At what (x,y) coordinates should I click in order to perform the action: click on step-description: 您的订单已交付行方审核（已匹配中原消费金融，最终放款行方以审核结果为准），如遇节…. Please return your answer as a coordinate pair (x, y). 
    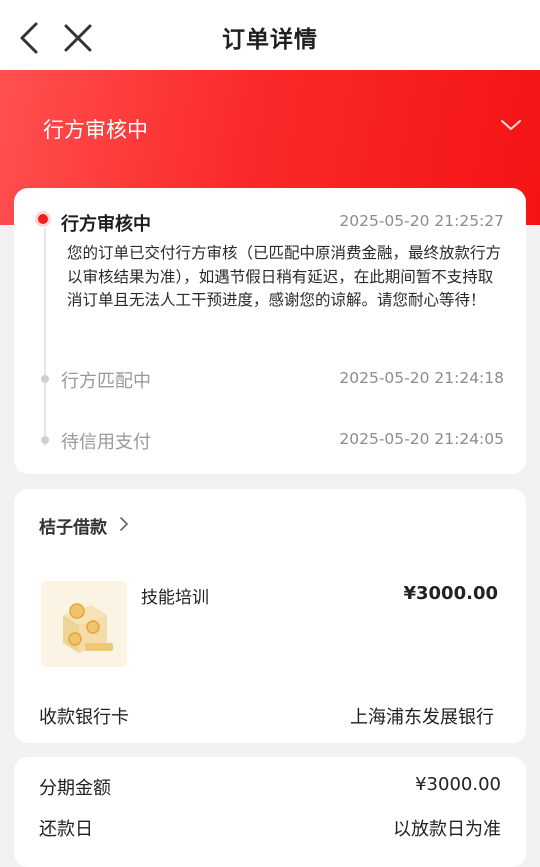
    Looking at the image, I should click on (284, 276).